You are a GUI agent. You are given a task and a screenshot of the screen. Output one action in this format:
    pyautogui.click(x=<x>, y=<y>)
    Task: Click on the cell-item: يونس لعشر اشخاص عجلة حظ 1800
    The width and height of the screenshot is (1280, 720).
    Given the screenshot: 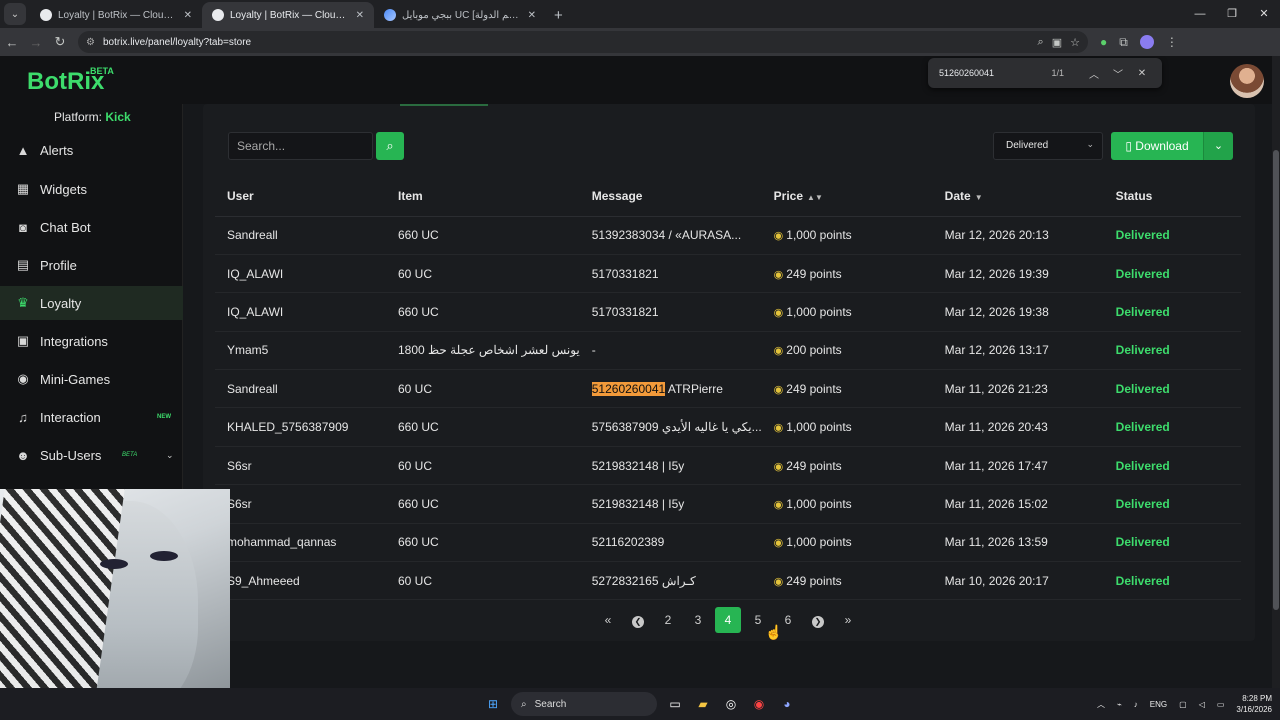 What is the action you would take?
    pyautogui.click(x=483, y=351)
    